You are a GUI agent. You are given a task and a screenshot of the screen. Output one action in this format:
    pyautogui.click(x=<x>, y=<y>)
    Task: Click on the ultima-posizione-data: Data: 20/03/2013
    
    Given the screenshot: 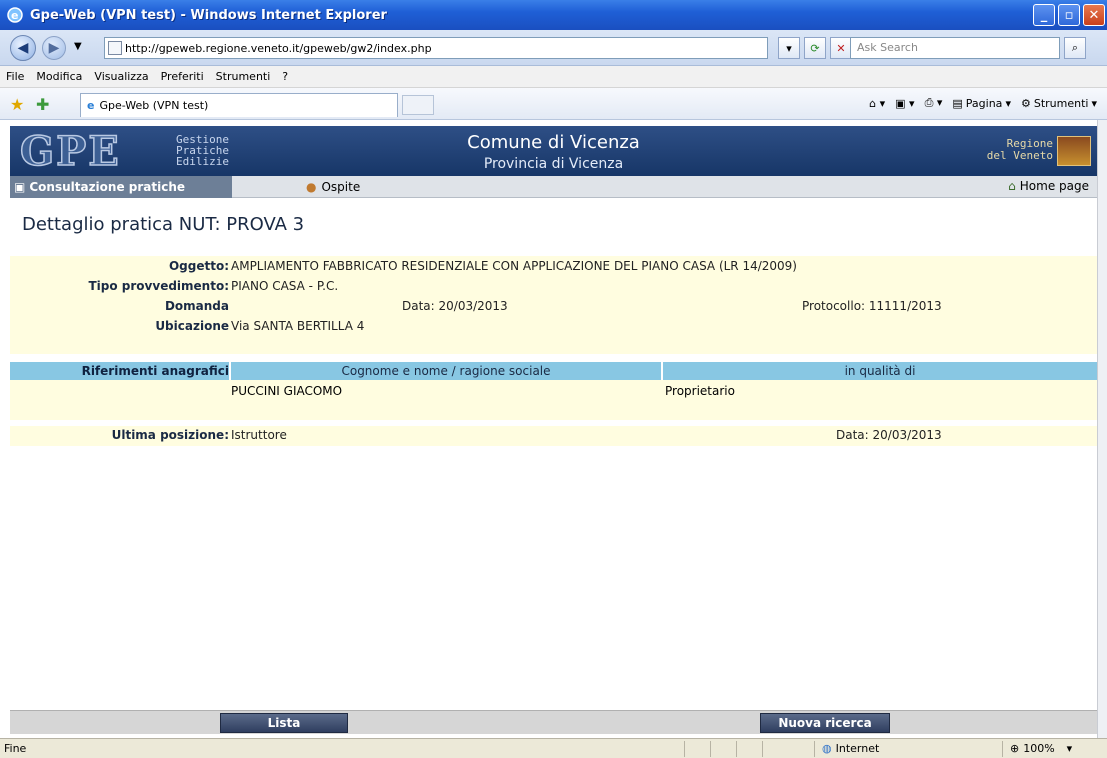 What is the action you would take?
    pyautogui.click(x=889, y=435)
    